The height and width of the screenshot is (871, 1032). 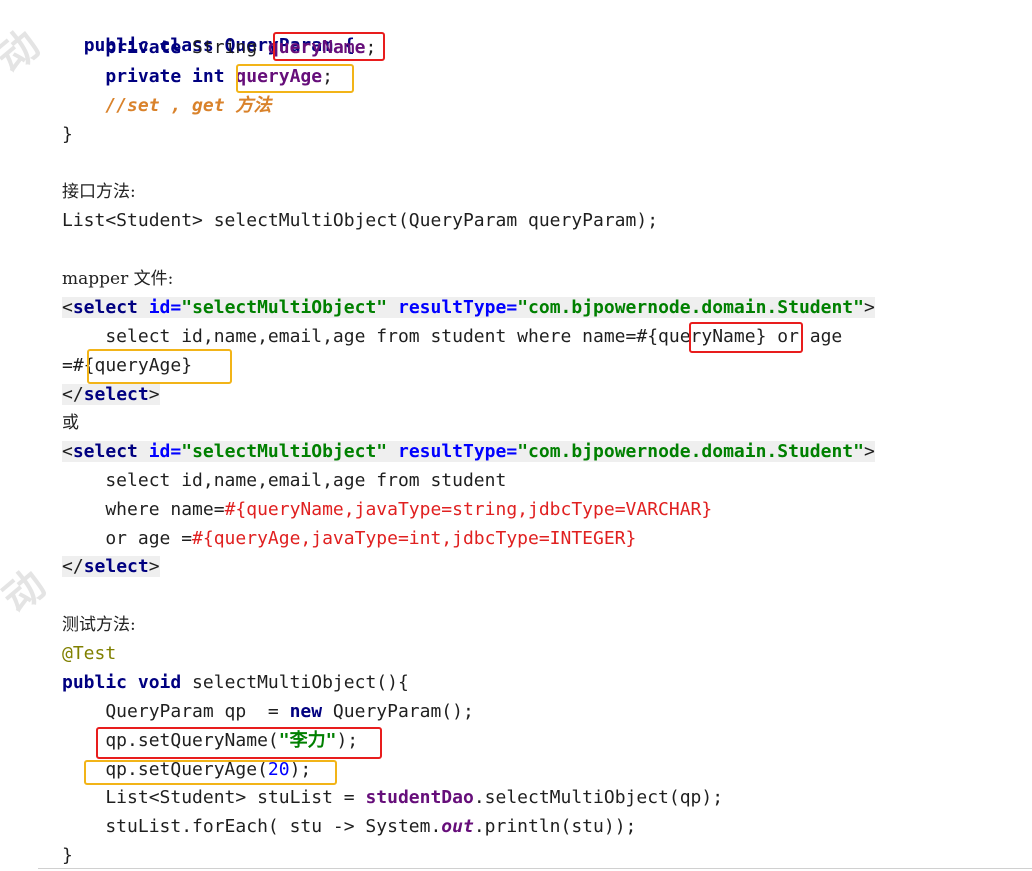 What do you see at coordinates (188, 105) in the screenshot?
I see `comment-set-get: //set , get 方法` at bounding box center [188, 105].